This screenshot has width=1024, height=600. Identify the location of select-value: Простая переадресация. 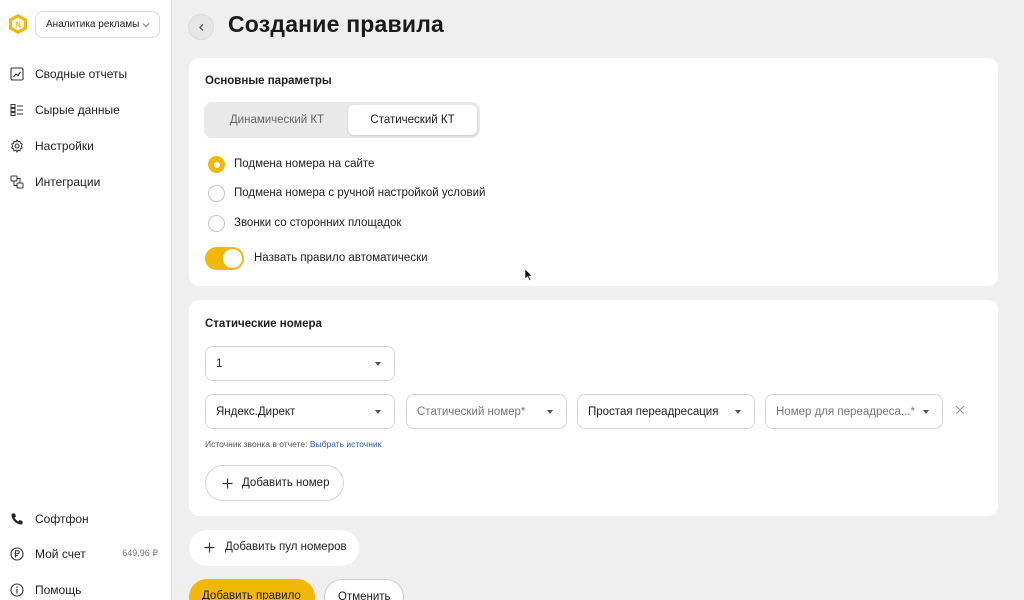
(653, 412).